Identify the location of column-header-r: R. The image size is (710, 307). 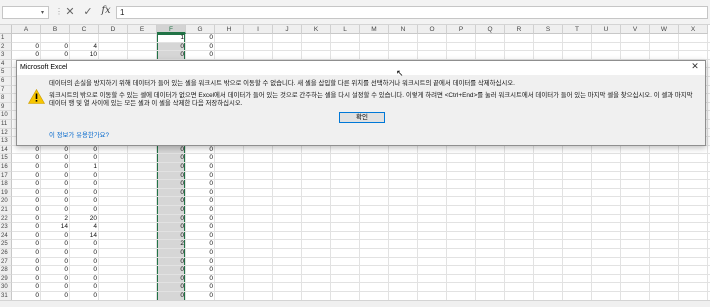
(519, 29).